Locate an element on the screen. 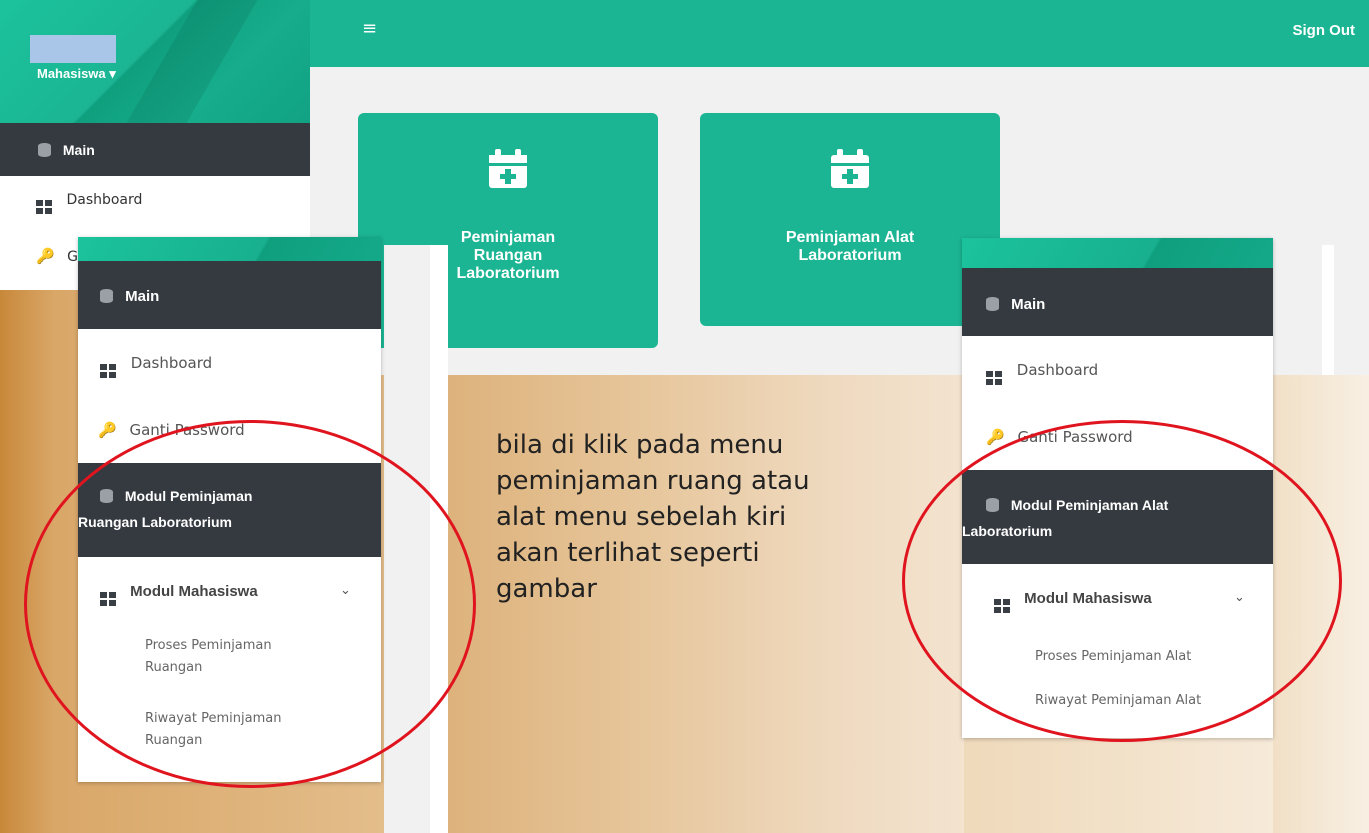 This screenshot has height=833, width=1369. role-dropdown: Mahasiswa ▾ is located at coordinates (76, 74).